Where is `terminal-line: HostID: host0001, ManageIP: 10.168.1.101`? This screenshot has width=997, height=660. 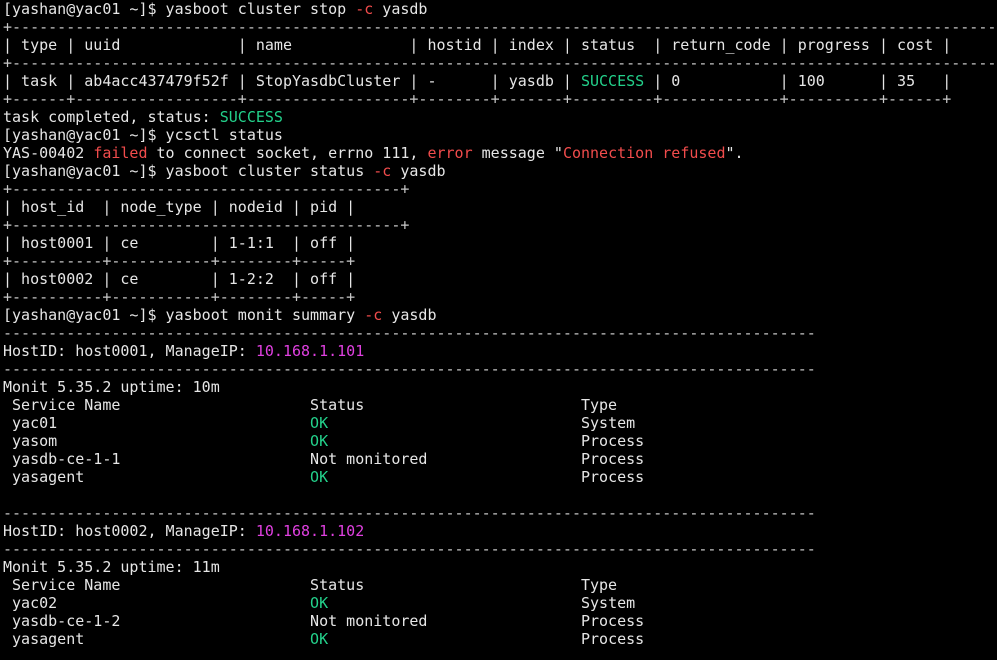
terminal-line: HostID: host0001, ManageIP: 10.168.1.101 is located at coordinates (500, 351).